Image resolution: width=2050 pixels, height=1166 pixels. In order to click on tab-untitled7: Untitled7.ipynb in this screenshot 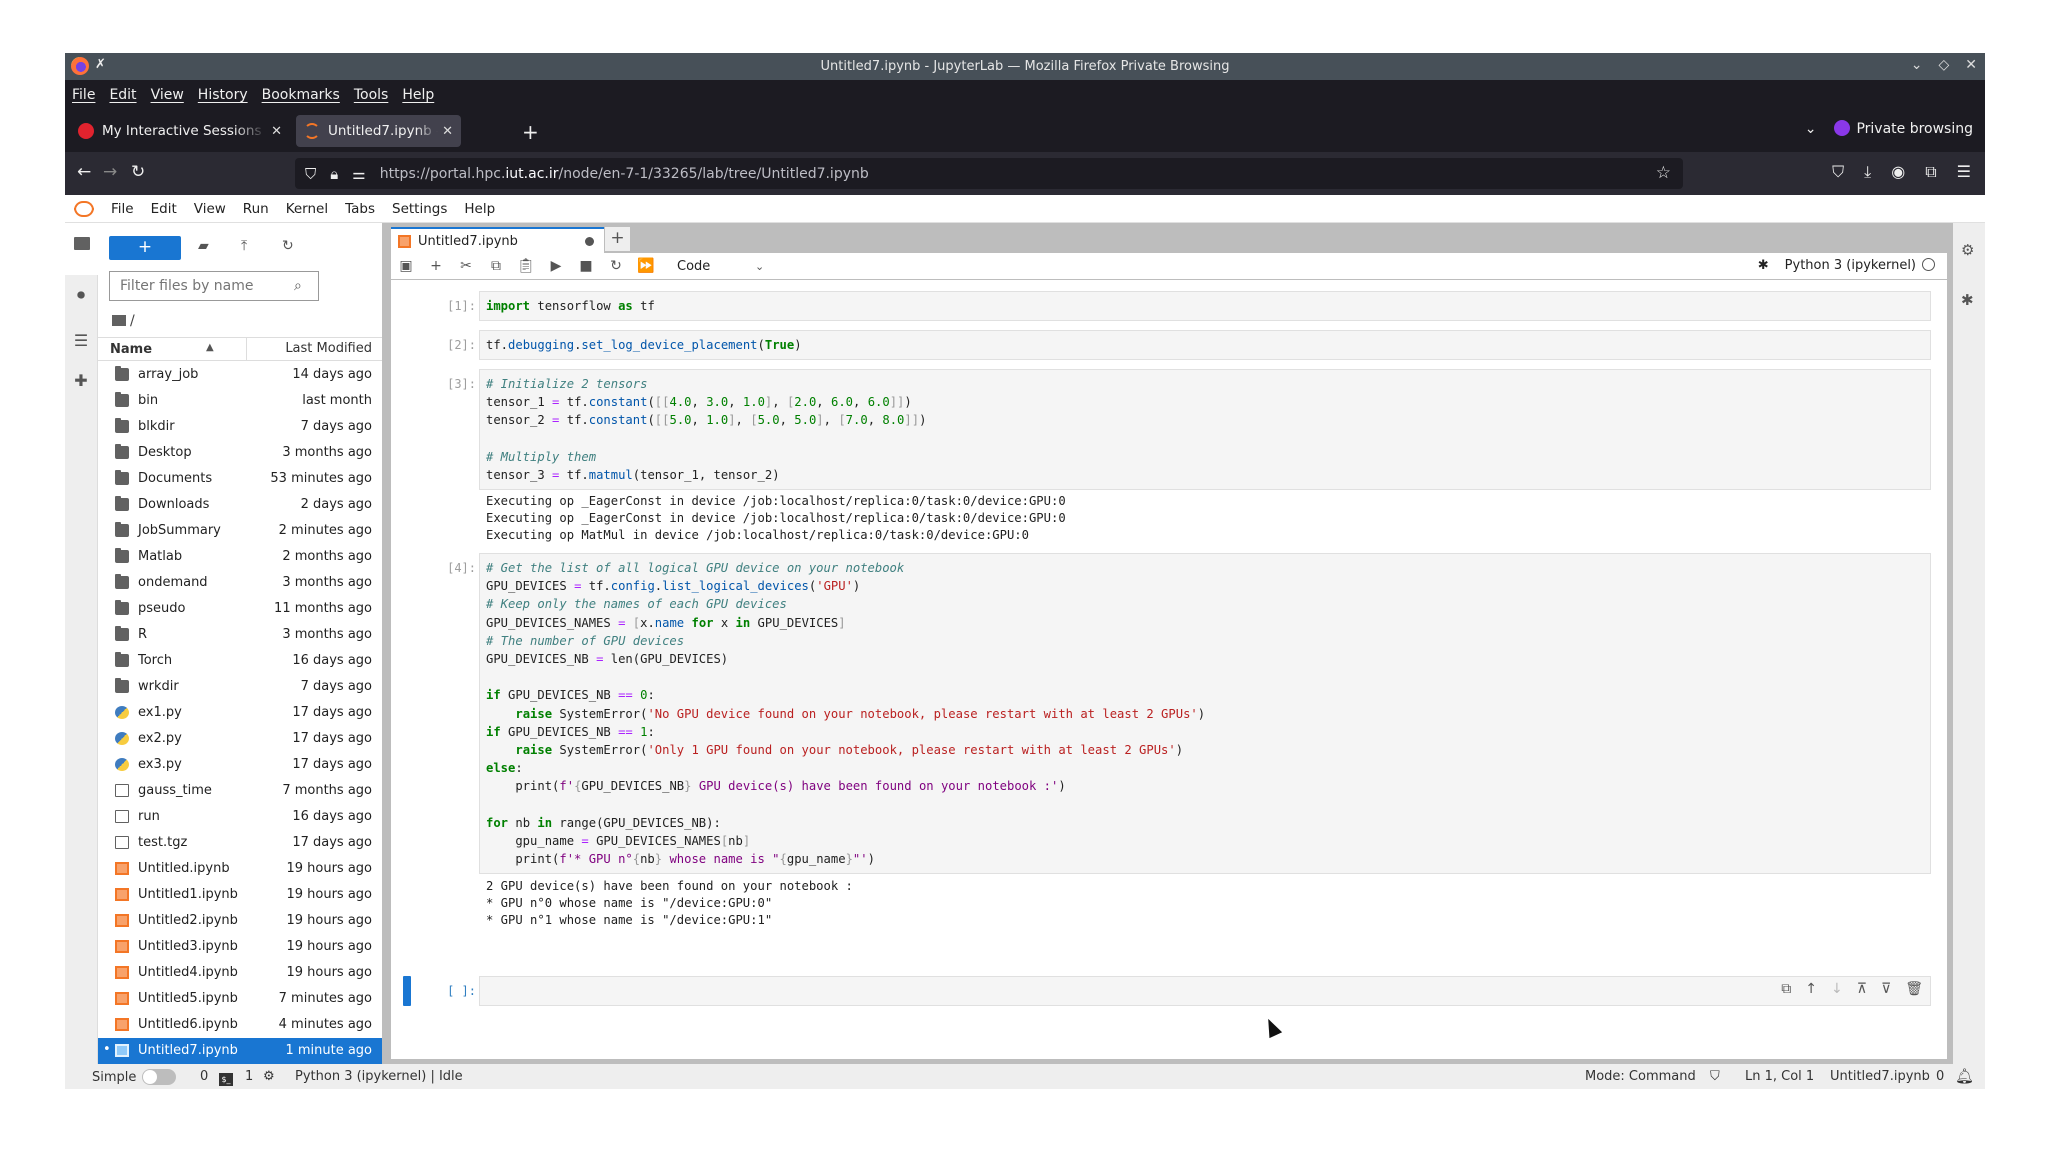, I will do `click(497, 240)`.